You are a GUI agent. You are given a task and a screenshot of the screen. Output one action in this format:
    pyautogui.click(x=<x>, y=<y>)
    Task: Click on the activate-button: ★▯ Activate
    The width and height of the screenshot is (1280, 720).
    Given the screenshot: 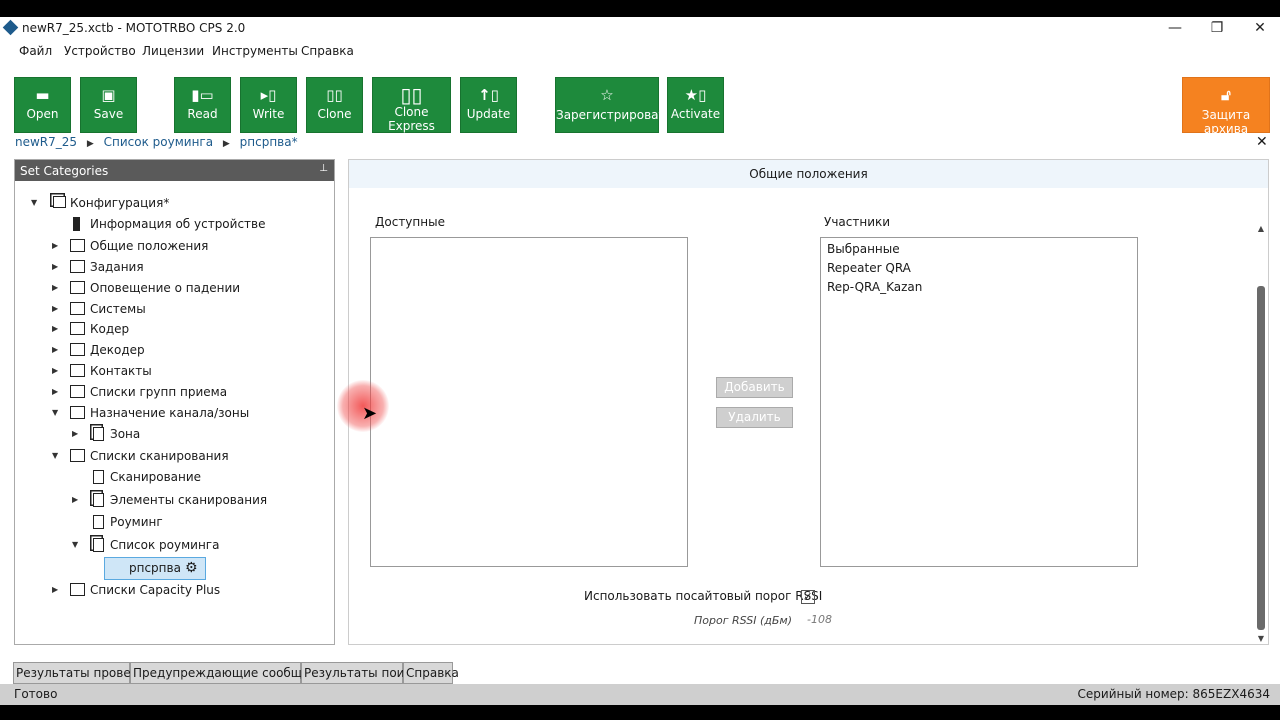 What is the action you would take?
    pyautogui.click(x=695, y=105)
    